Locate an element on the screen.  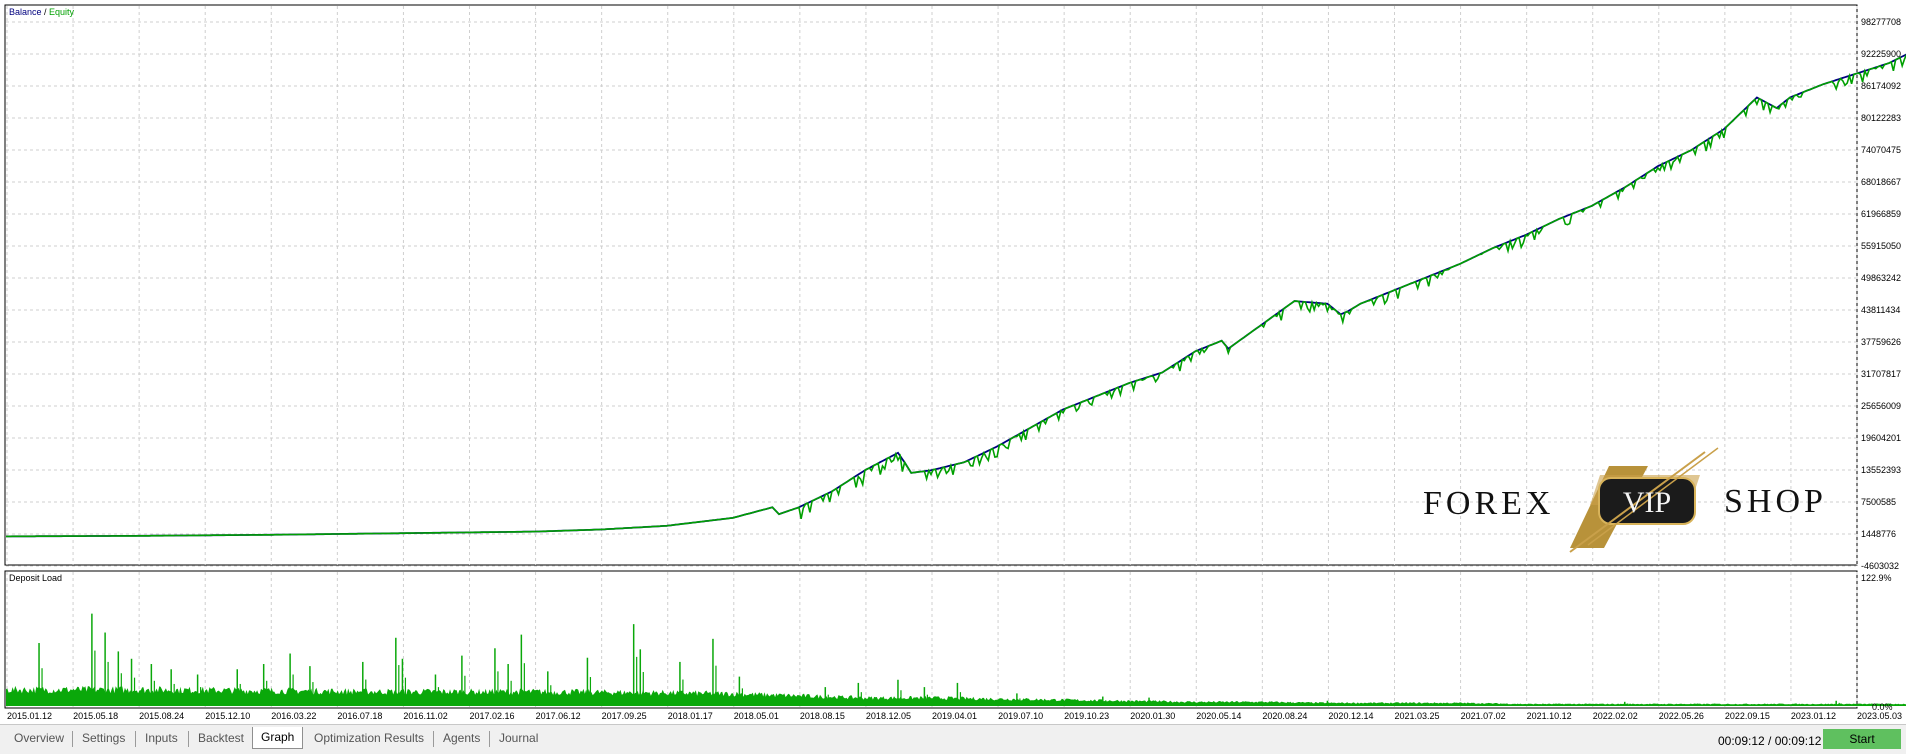
x-tick-label: 2021.07.02 is located at coordinates (1483, 716).